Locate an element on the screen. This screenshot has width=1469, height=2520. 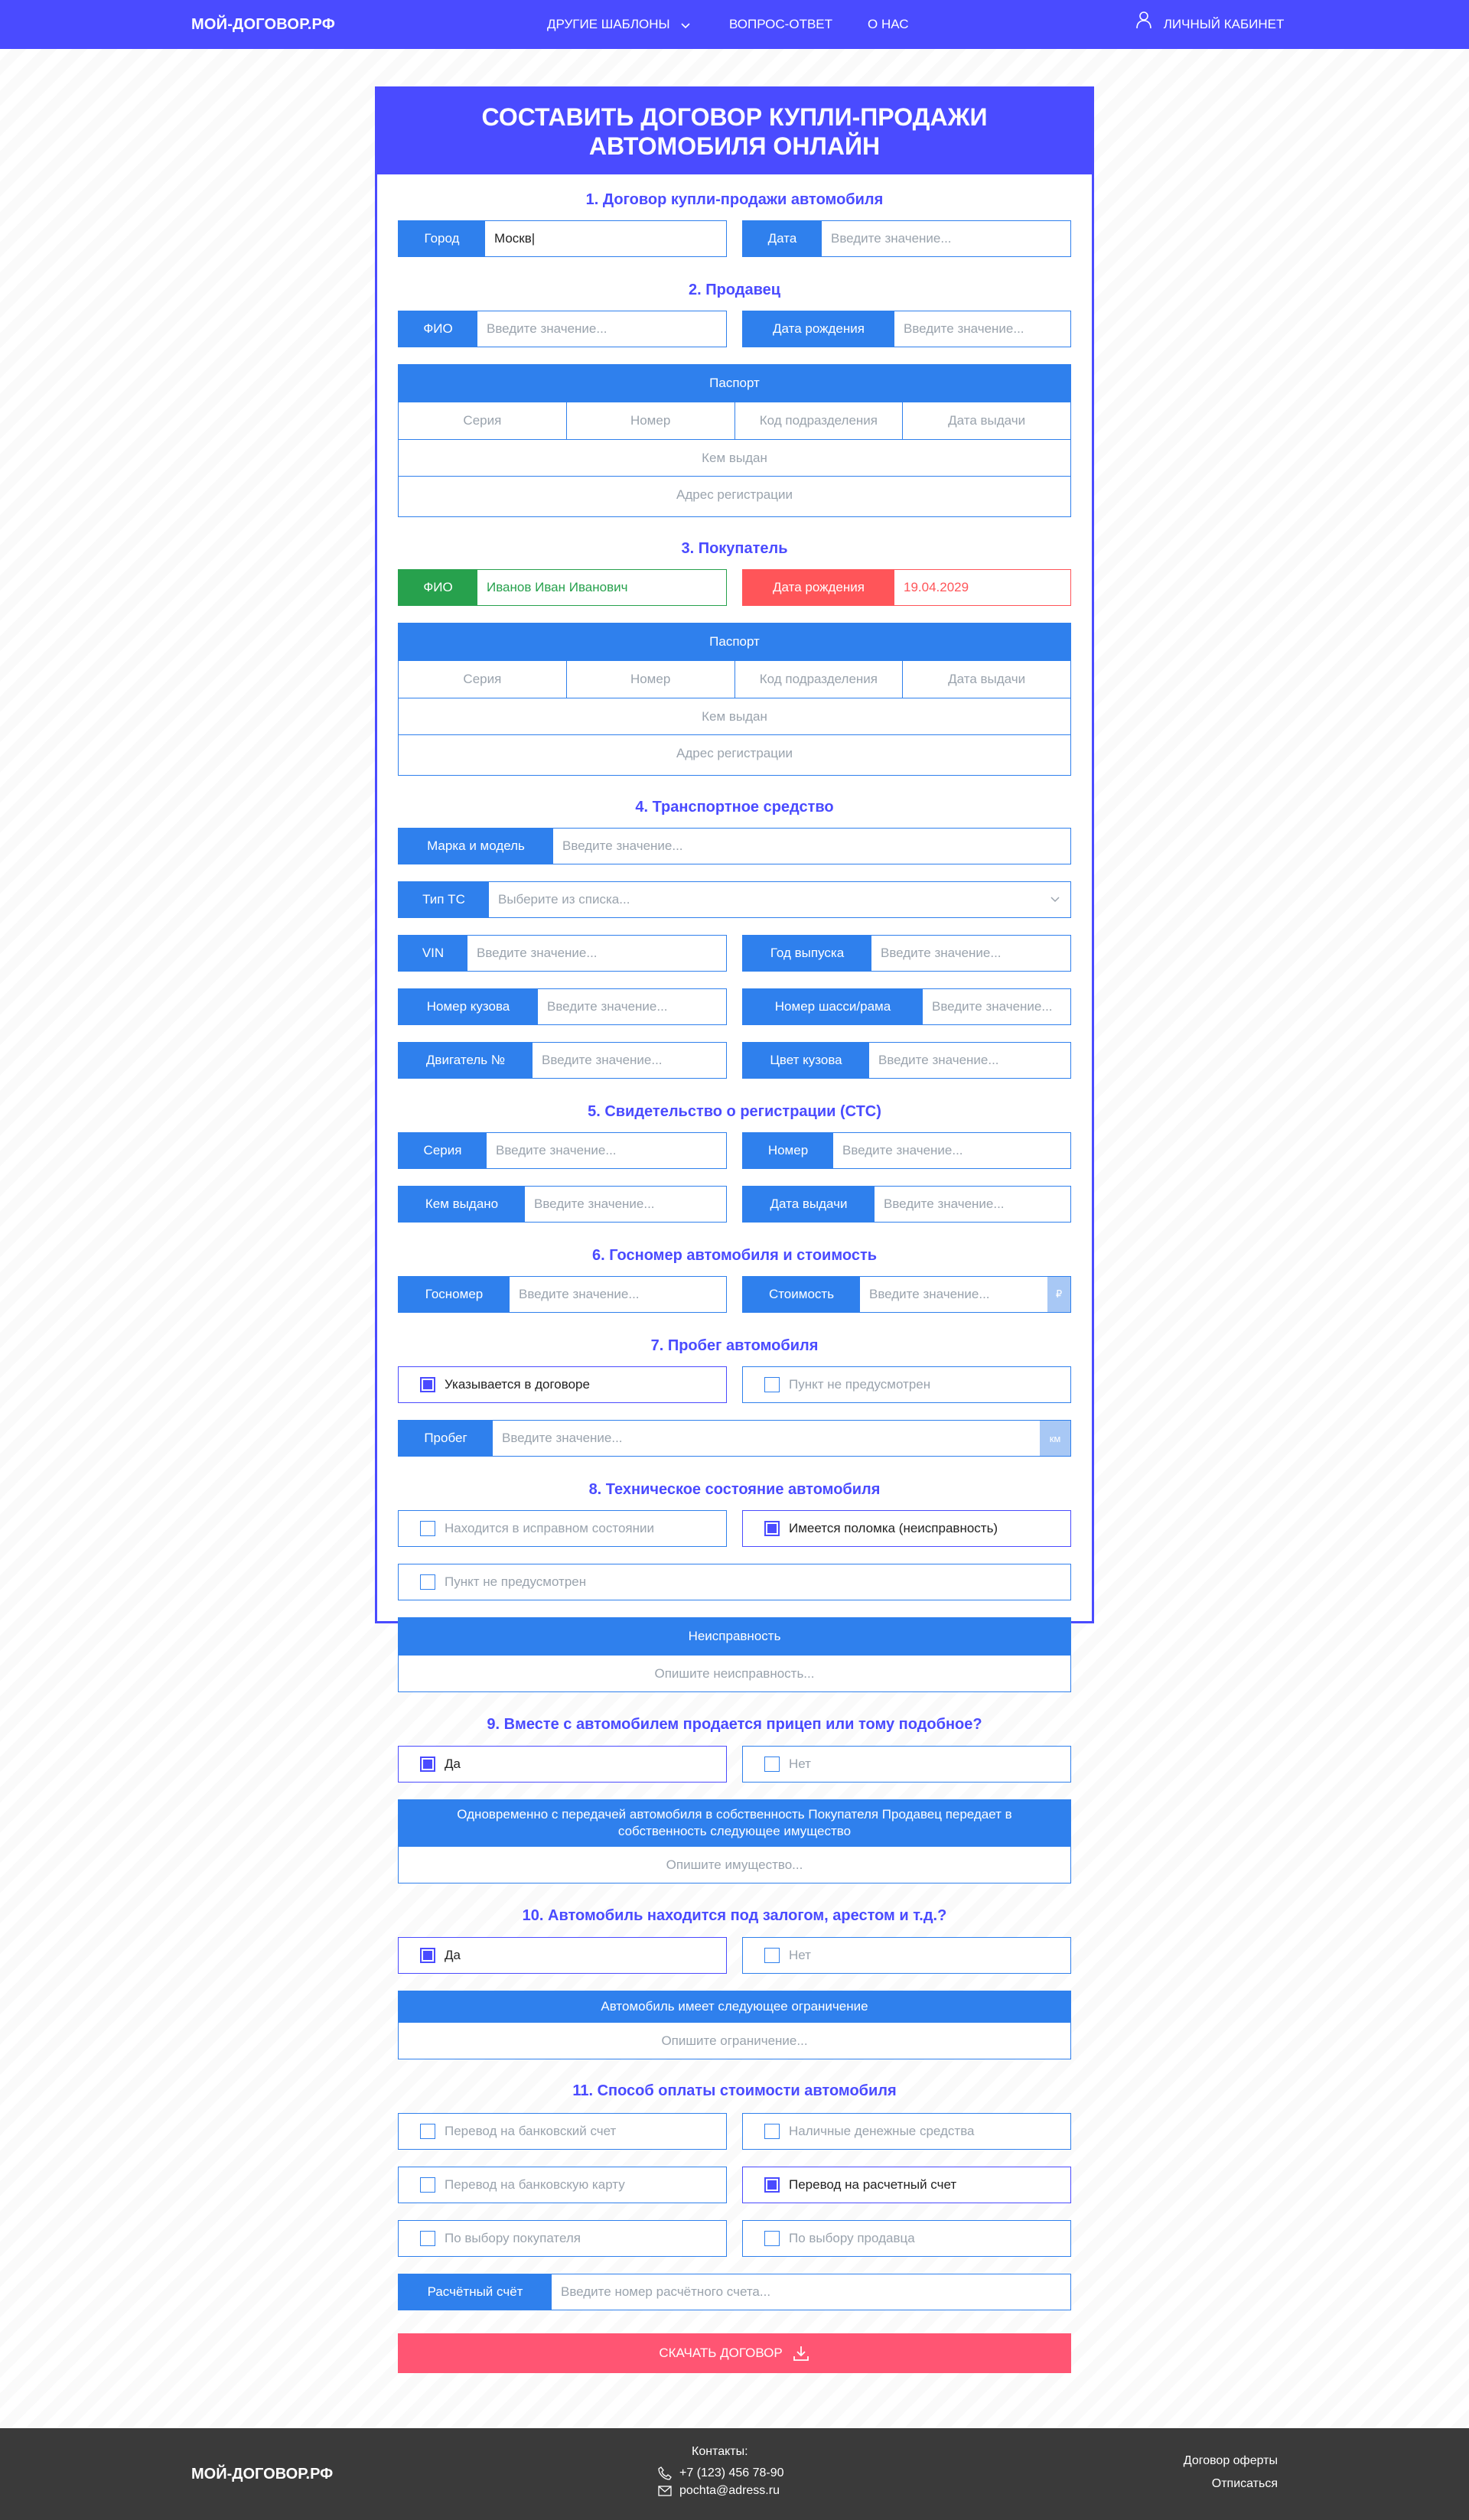
payment-seller-choice-option: По выбору продавца is located at coordinates (907, 2238).